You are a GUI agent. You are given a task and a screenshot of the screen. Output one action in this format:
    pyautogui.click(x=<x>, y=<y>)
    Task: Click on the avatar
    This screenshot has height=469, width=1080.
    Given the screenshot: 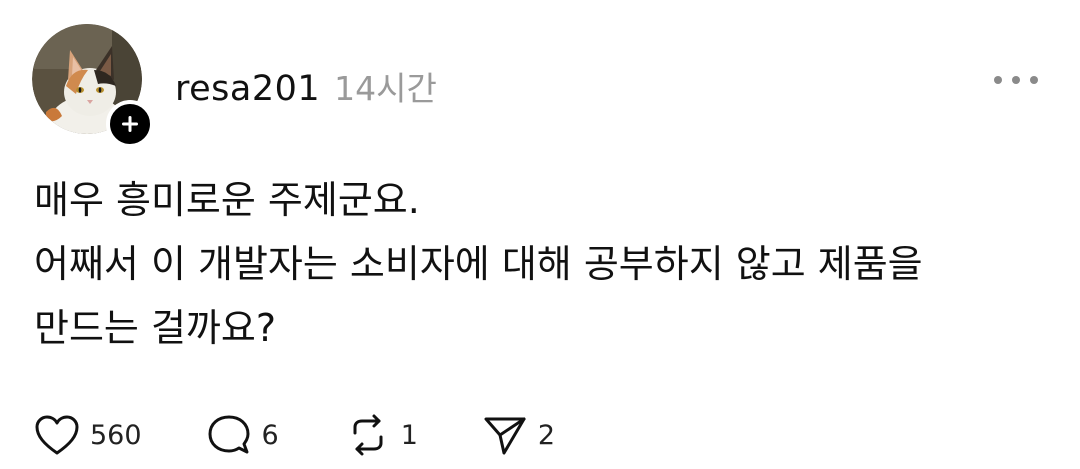 What is the action you would take?
    pyautogui.click(x=93, y=86)
    